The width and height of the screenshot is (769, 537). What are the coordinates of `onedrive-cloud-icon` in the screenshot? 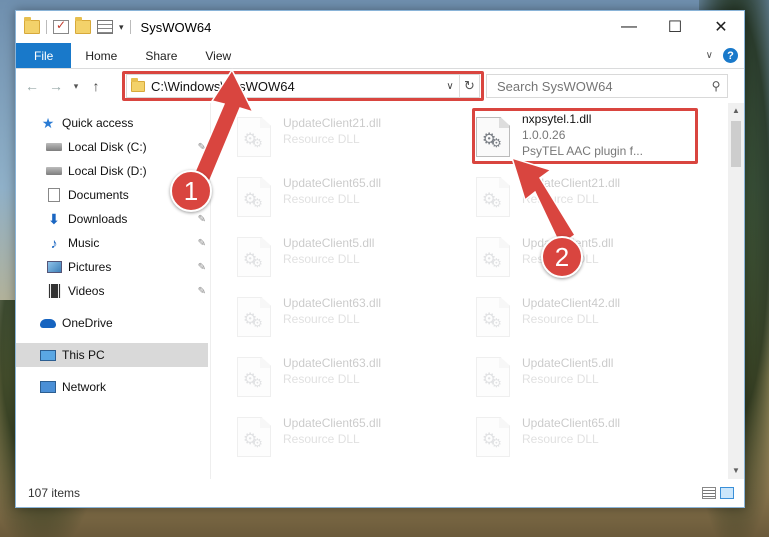 It's located at (48, 323).